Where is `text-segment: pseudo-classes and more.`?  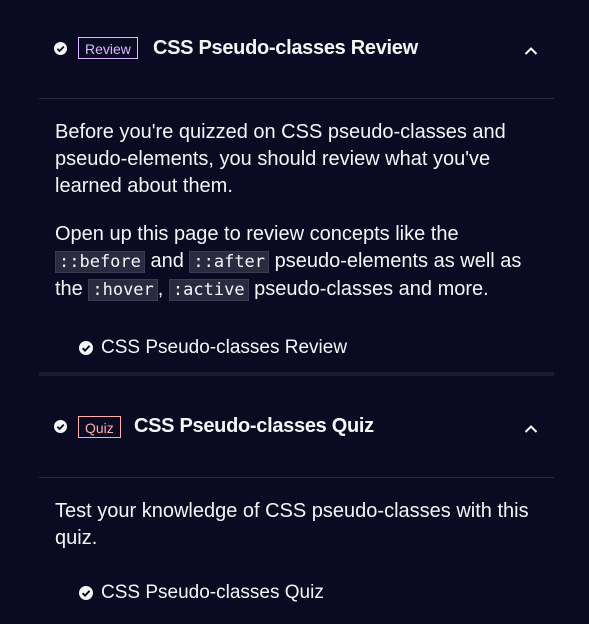 text-segment: pseudo-classes and more. is located at coordinates (368, 289).